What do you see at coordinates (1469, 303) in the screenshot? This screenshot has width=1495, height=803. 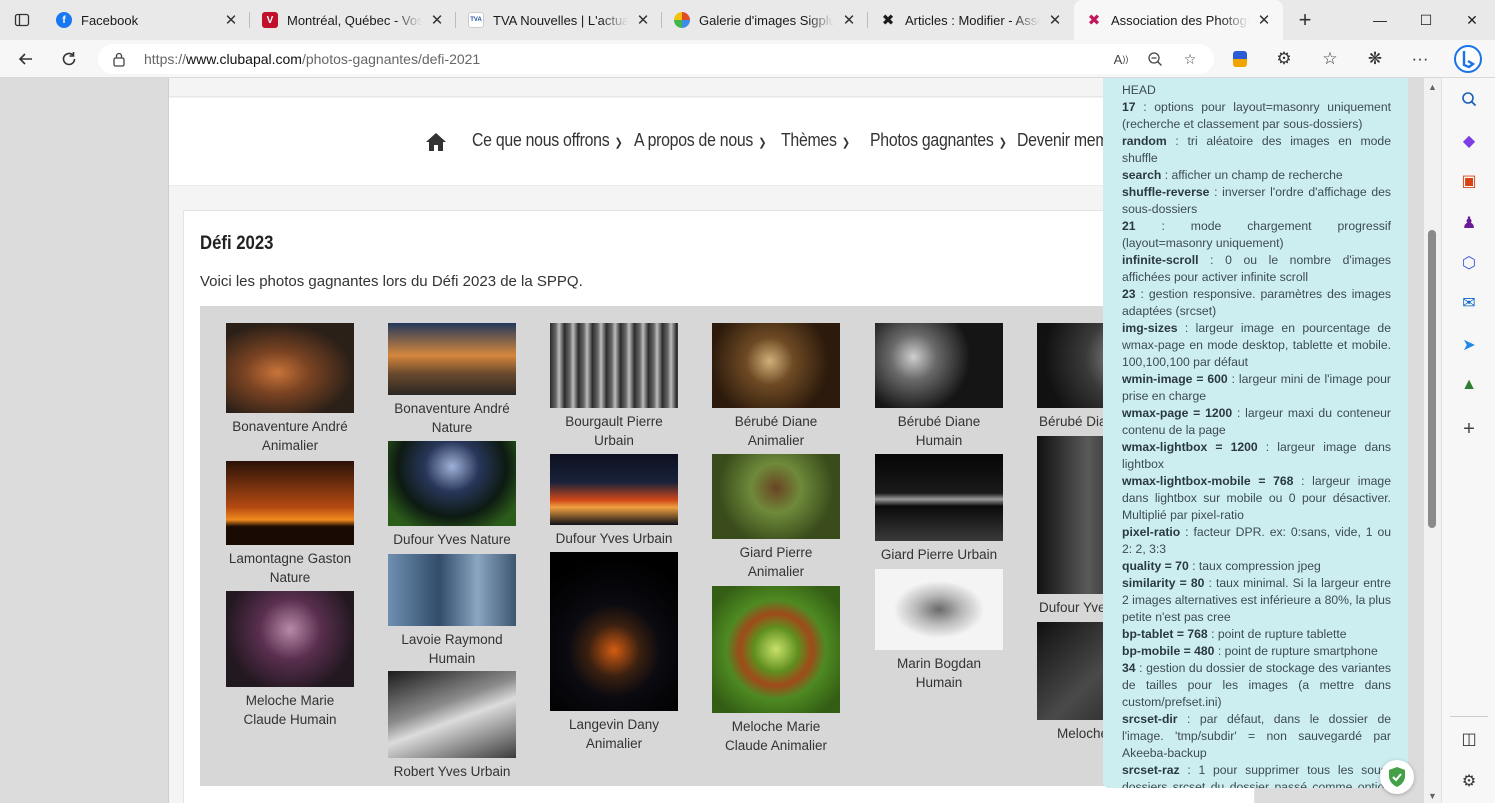 I see `outlook-icon: ✉` at bounding box center [1469, 303].